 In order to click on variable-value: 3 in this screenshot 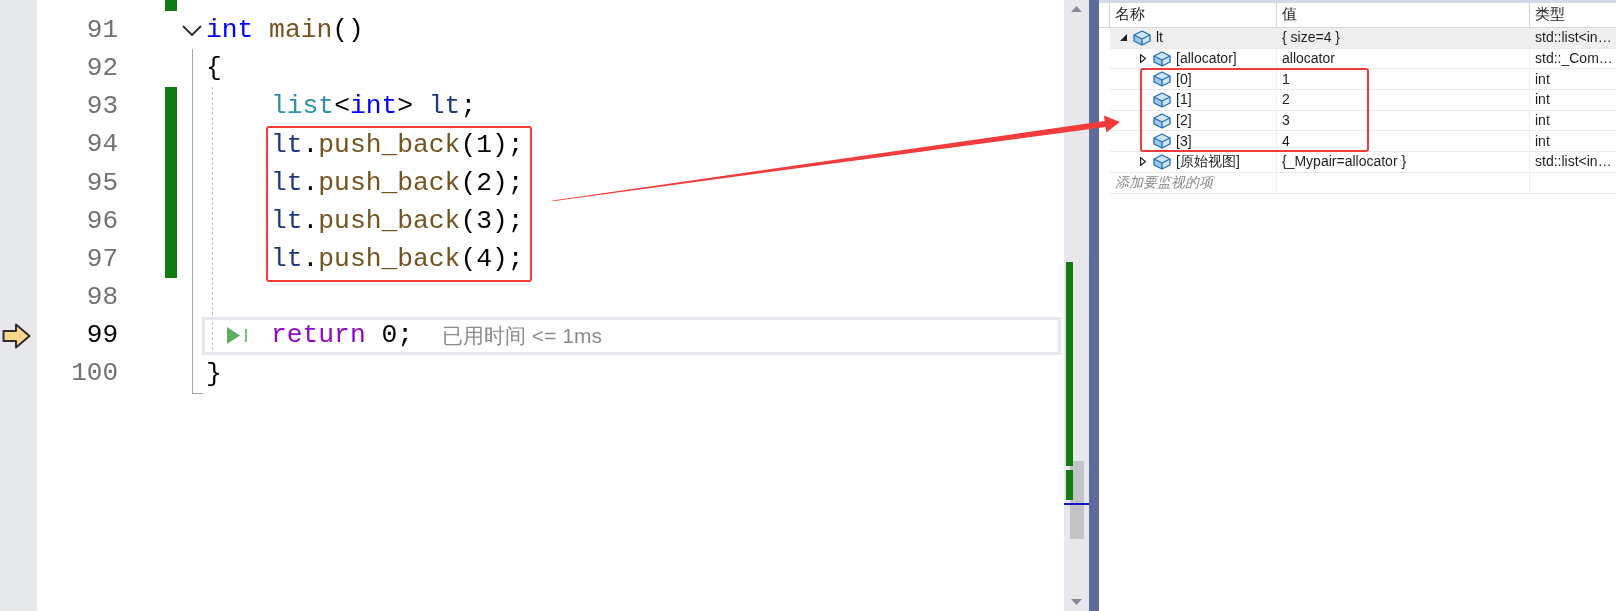, I will do `click(1286, 121)`.